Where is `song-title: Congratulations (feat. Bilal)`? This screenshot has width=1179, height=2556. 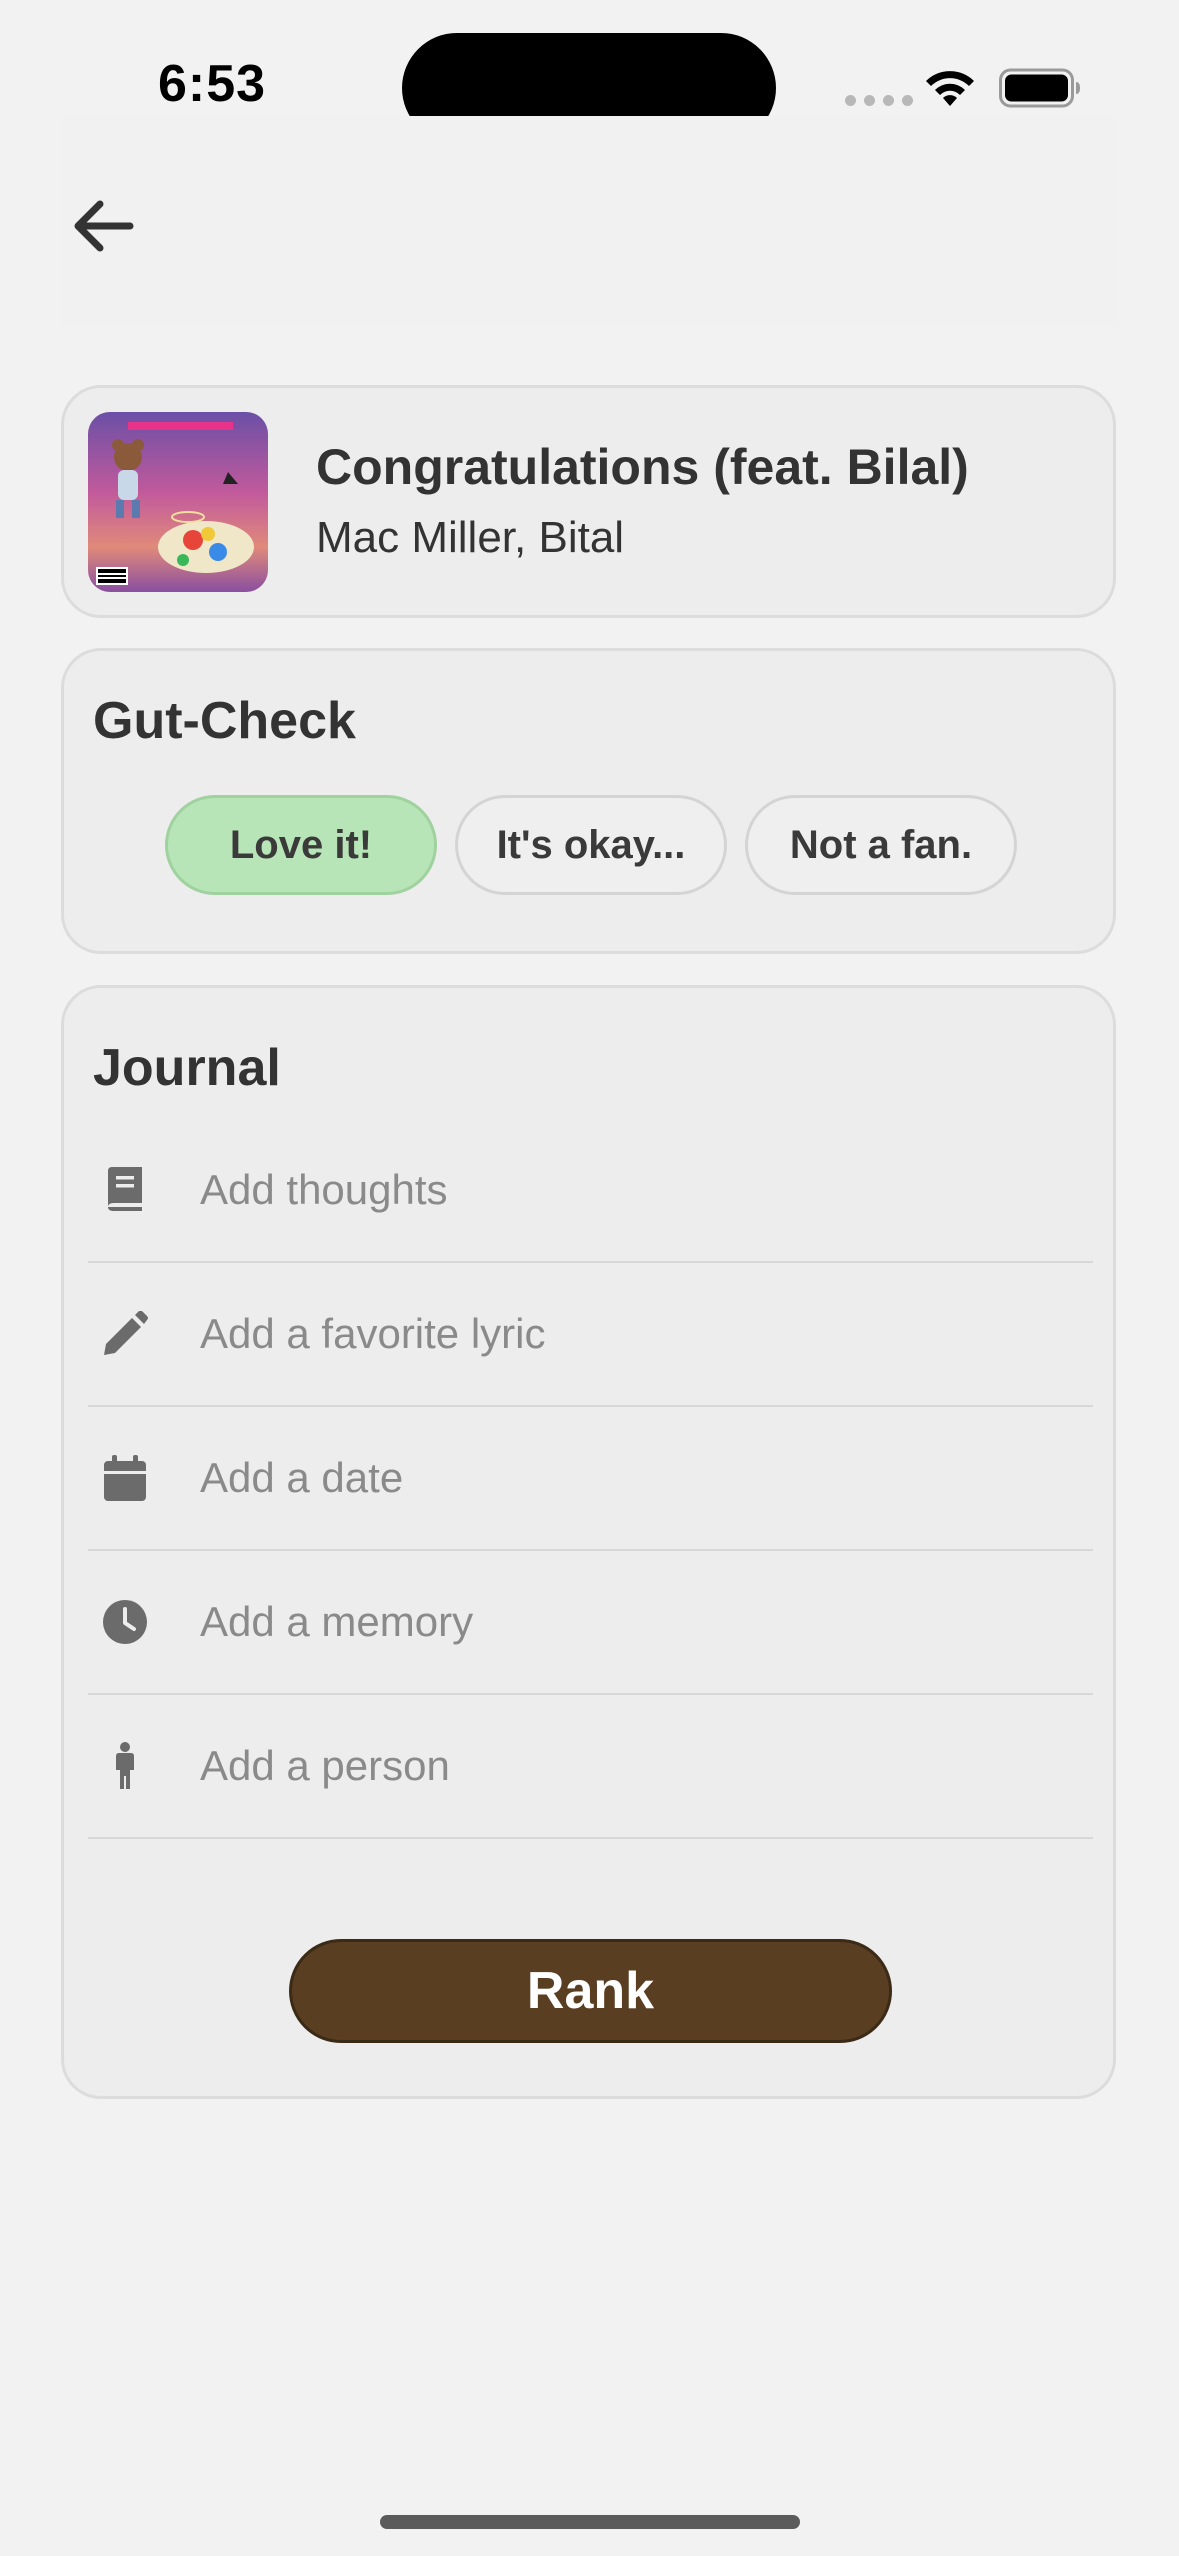
song-title: Congratulations (feat. Bilal) is located at coordinates (642, 467).